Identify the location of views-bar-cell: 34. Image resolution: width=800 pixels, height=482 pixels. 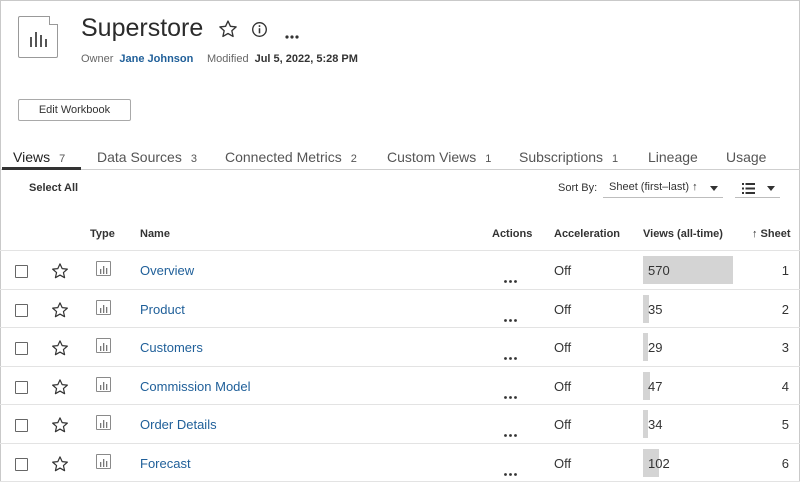
(688, 424).